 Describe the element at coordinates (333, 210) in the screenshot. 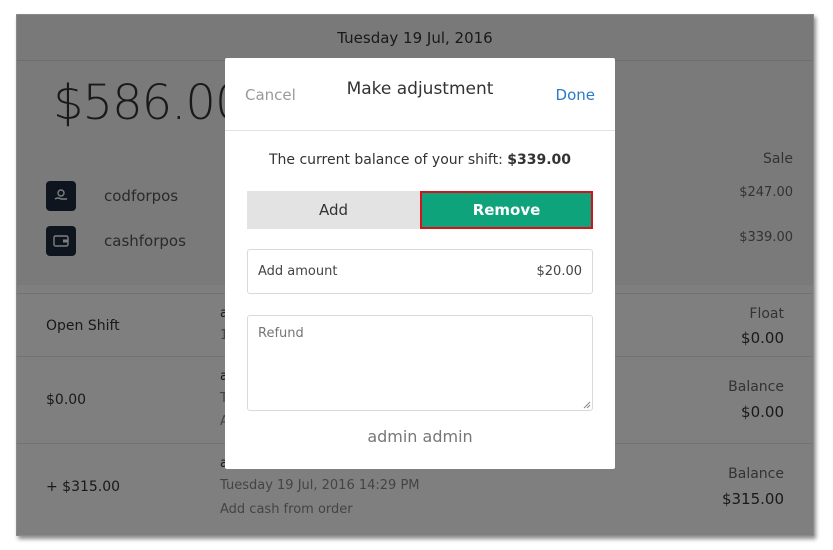

I see `add-button: Add` at that location.